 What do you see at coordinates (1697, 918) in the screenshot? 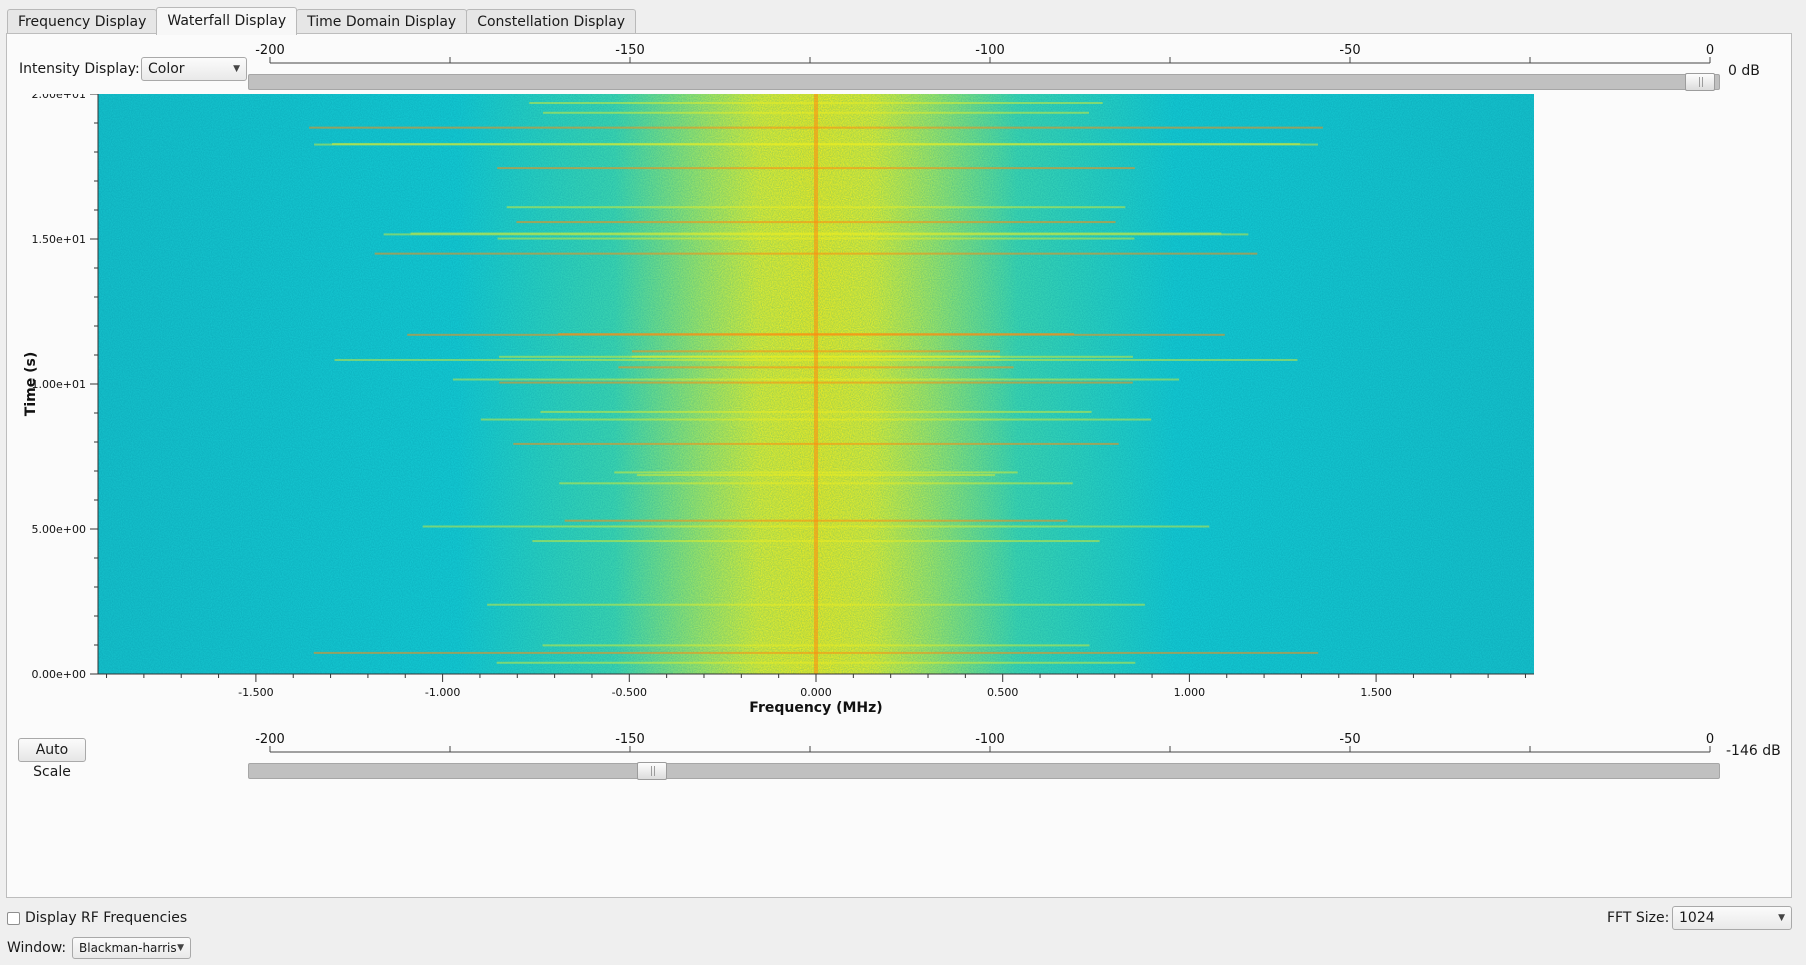
I see `fft-size-value: 1024` at bounding box center [1697, 918].